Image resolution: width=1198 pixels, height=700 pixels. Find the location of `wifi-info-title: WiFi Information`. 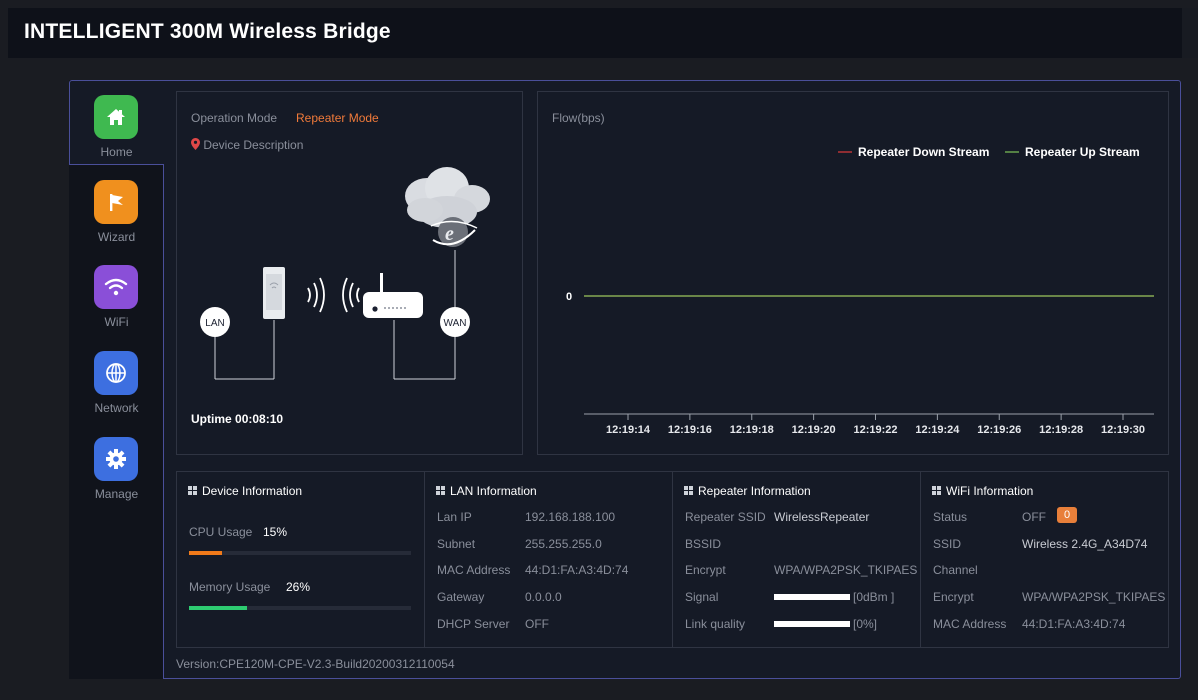

wifi-info-title: WiFi Information is located at coordinates (990, 491).